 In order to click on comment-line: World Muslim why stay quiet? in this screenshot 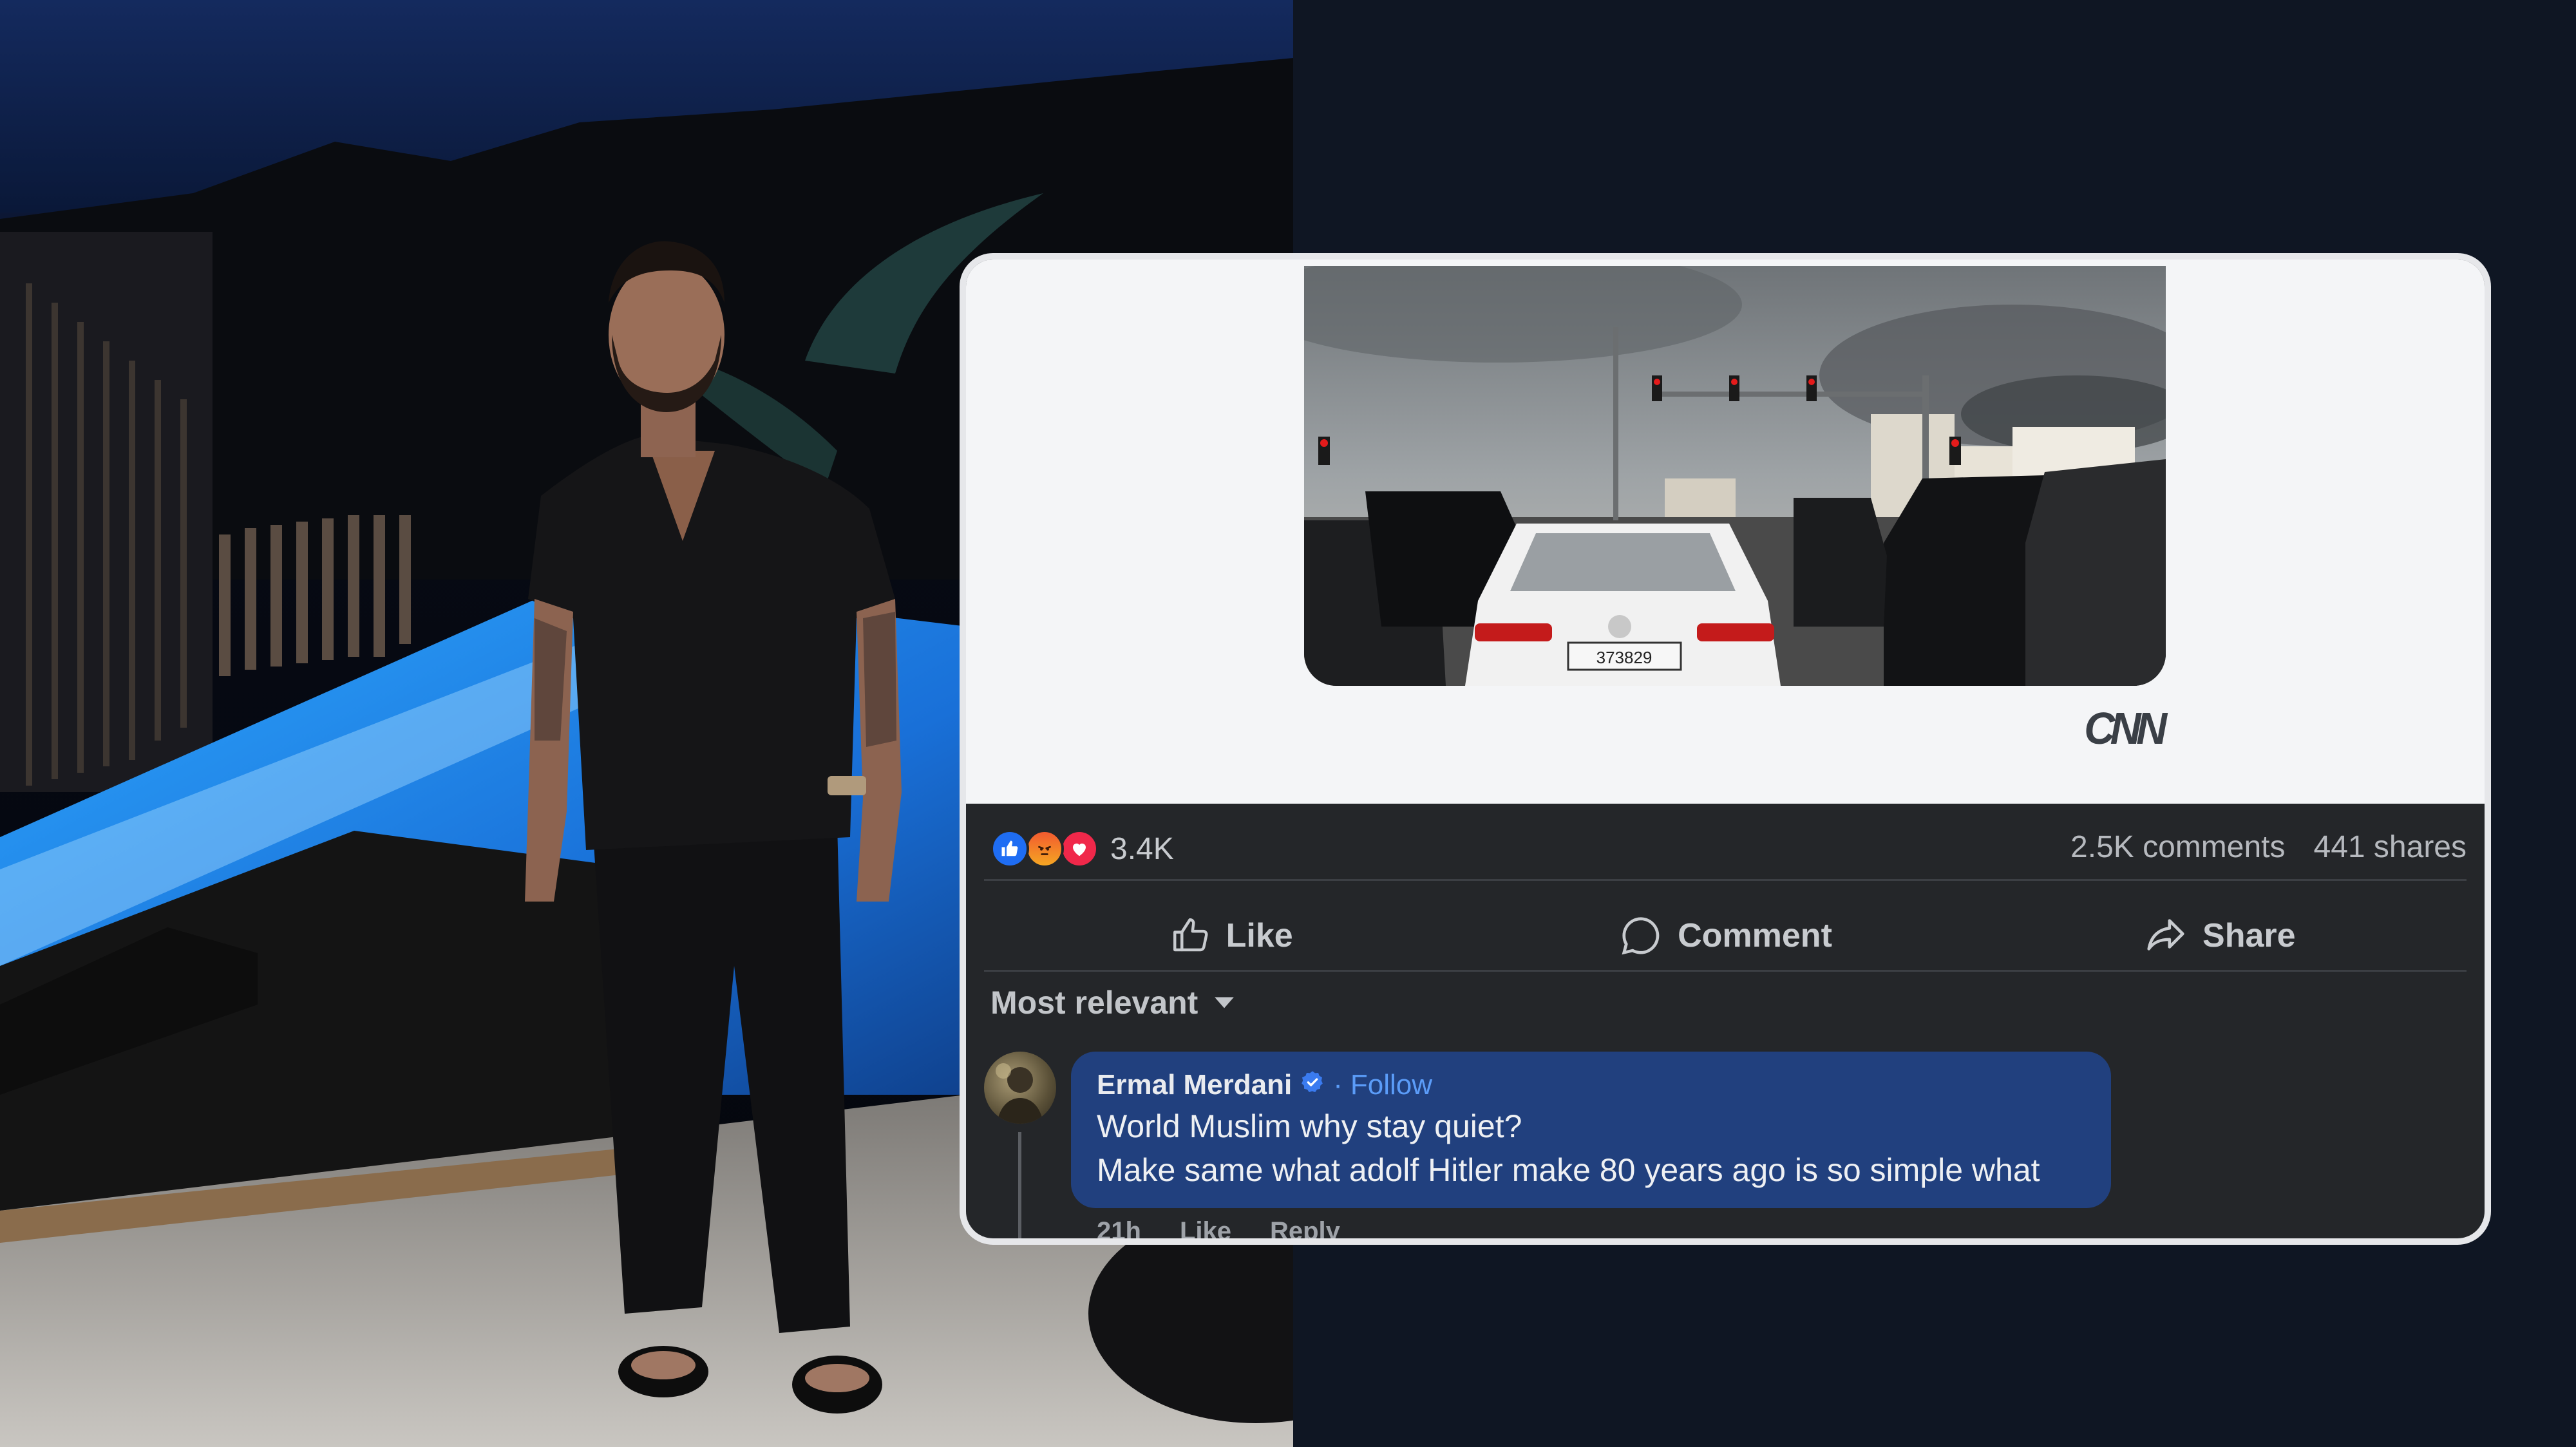, I will do `click(1309, 1126)`.